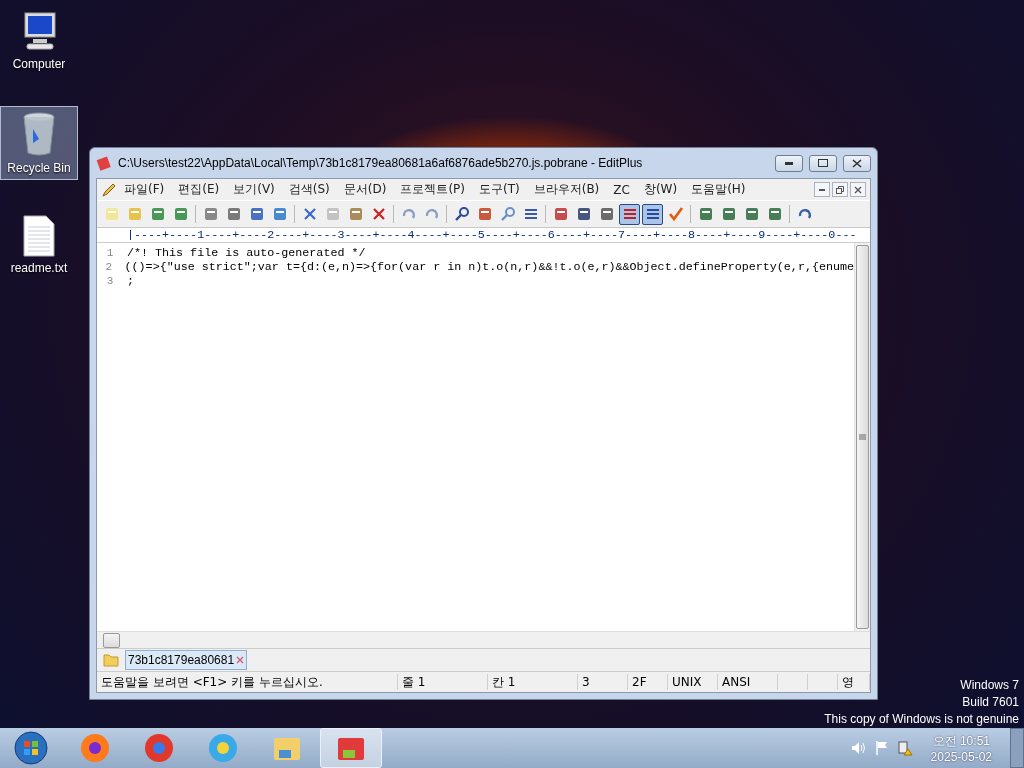 The width and height of the screenshot is (1024, 768). What do you see at coordinates (39, 64) in the screenshot?
I see `desktop-icon-label: Computer` at bounding box center [39, 64].